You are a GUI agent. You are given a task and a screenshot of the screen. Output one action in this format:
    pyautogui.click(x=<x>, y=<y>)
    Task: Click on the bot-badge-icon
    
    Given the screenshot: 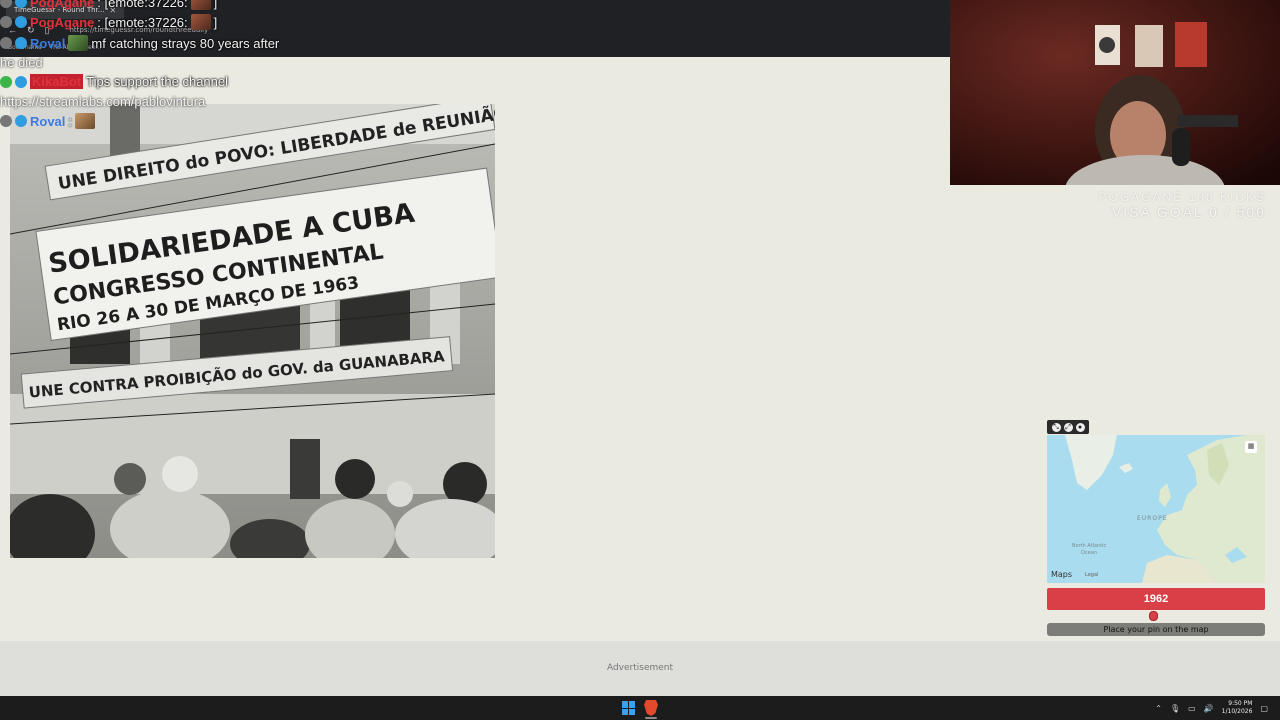 What is the action you would take?
    pyautogui.click(x=6, y=81)
    